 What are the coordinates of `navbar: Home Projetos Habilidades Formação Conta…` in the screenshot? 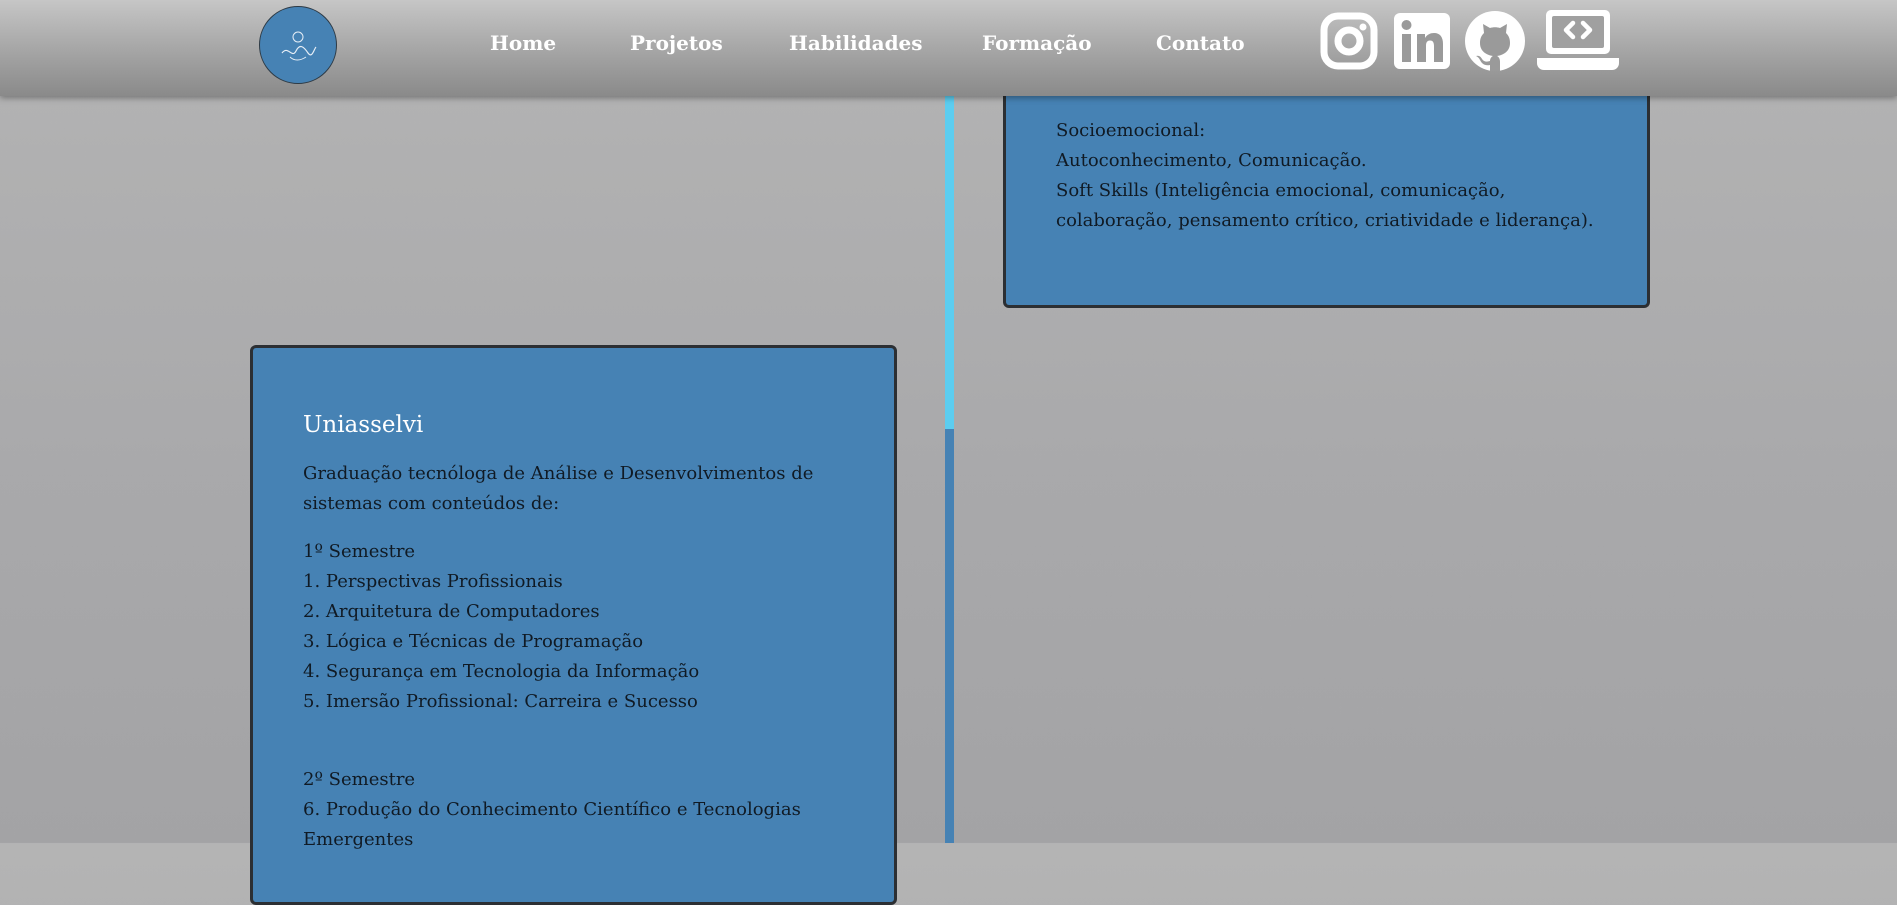 It's located at (948, 48).